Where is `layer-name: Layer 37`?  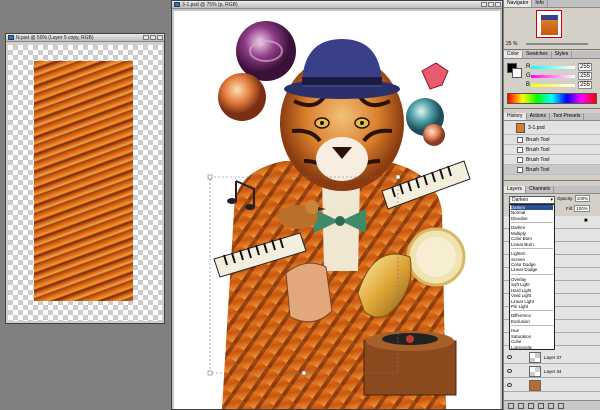 layer-name: Layer 37 is located at coordinates (553, 357).